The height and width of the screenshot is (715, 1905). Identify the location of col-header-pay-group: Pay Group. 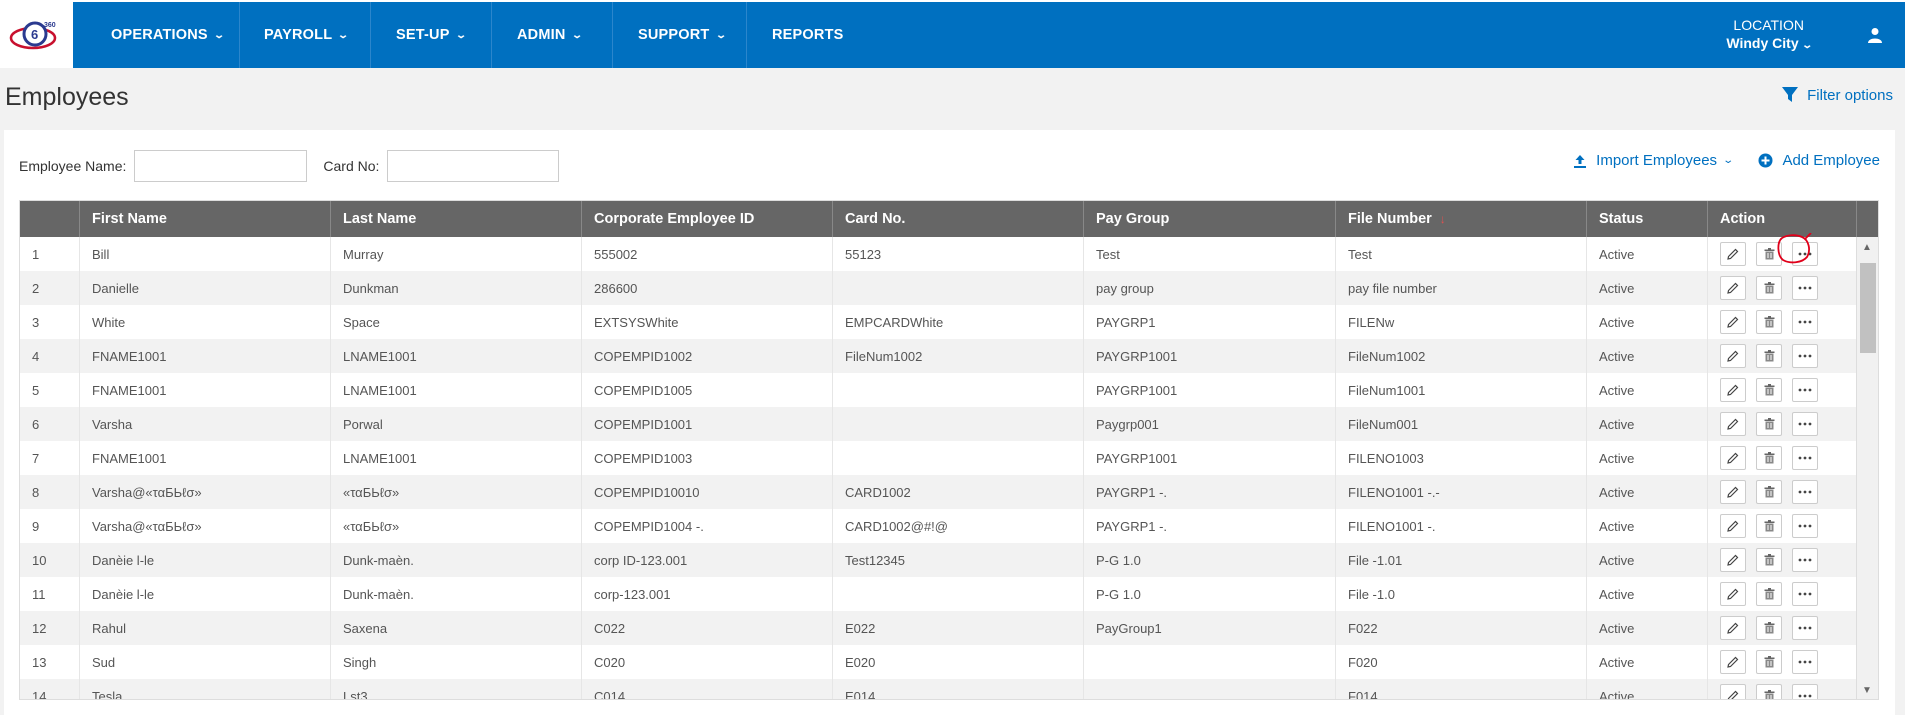
(1210, 219).